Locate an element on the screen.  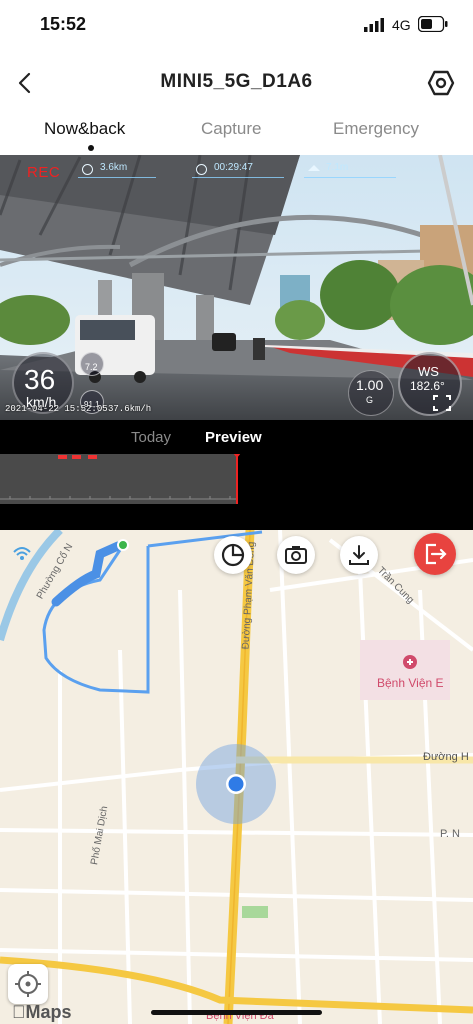
chevron-left-icon is located at coordinates (24, 83).